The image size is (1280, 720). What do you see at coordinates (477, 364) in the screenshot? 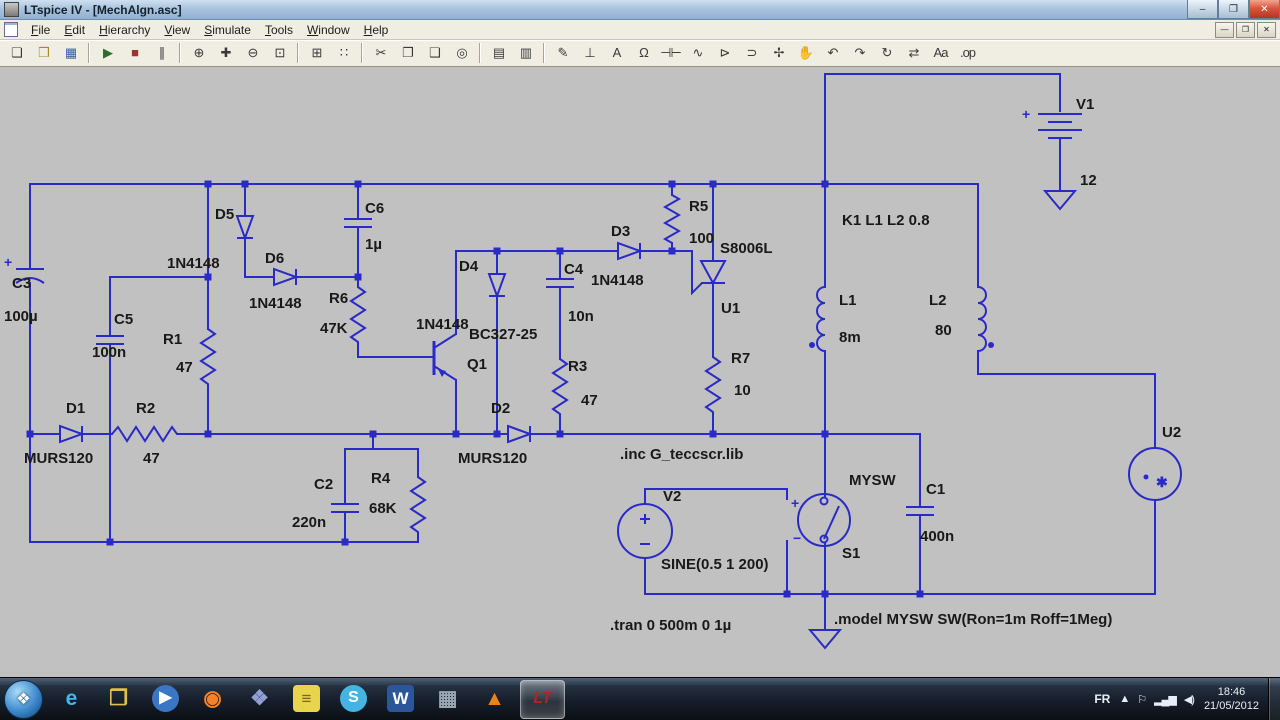
I see `label-Q1: Q1` at bounding box center [477, 364].